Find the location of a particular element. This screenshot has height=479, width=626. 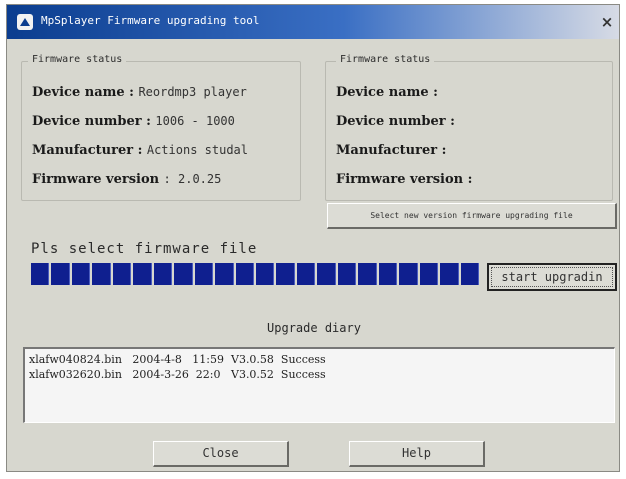

firmware-version-value: : 2.0.25 is located at coordinates (192, 179).